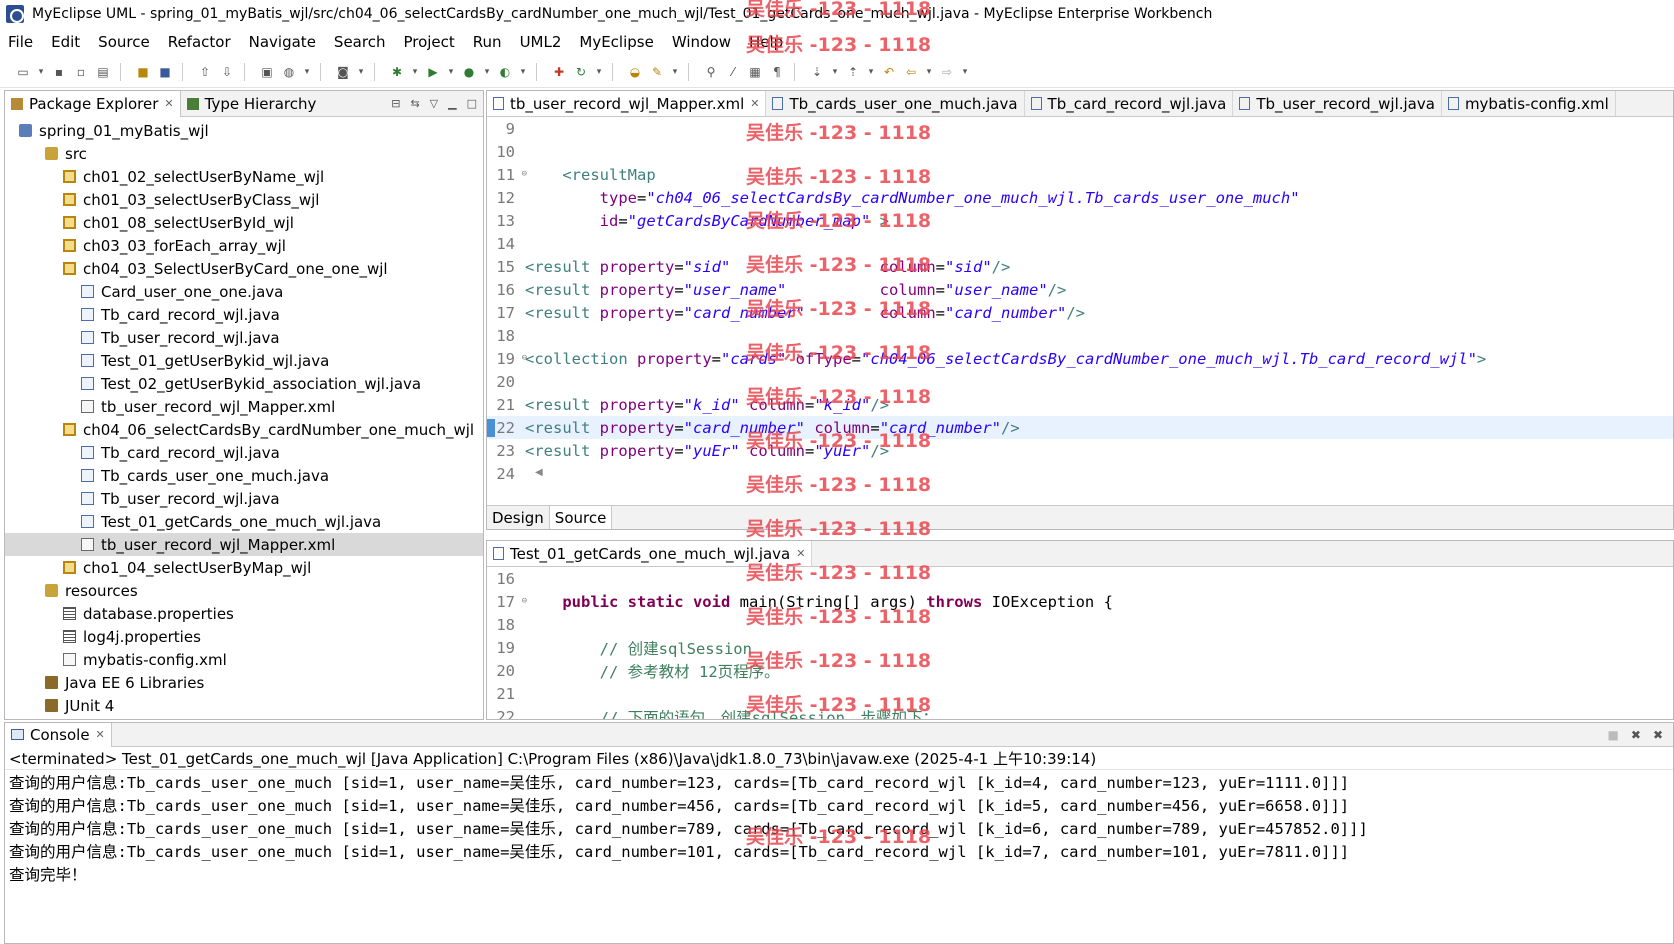 This screenshot has width=1674, height=944. I want to click on tree-item: cho1_04_selectUserByMap_wjl, so click(244, 567).